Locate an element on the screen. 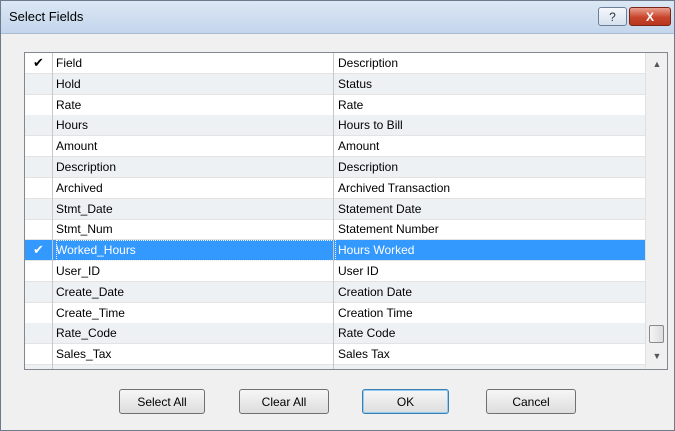 The height and width of the screenshot is (431, 675). list-row: Stmt_Date Statement Date is located at coordinates (335, 209).